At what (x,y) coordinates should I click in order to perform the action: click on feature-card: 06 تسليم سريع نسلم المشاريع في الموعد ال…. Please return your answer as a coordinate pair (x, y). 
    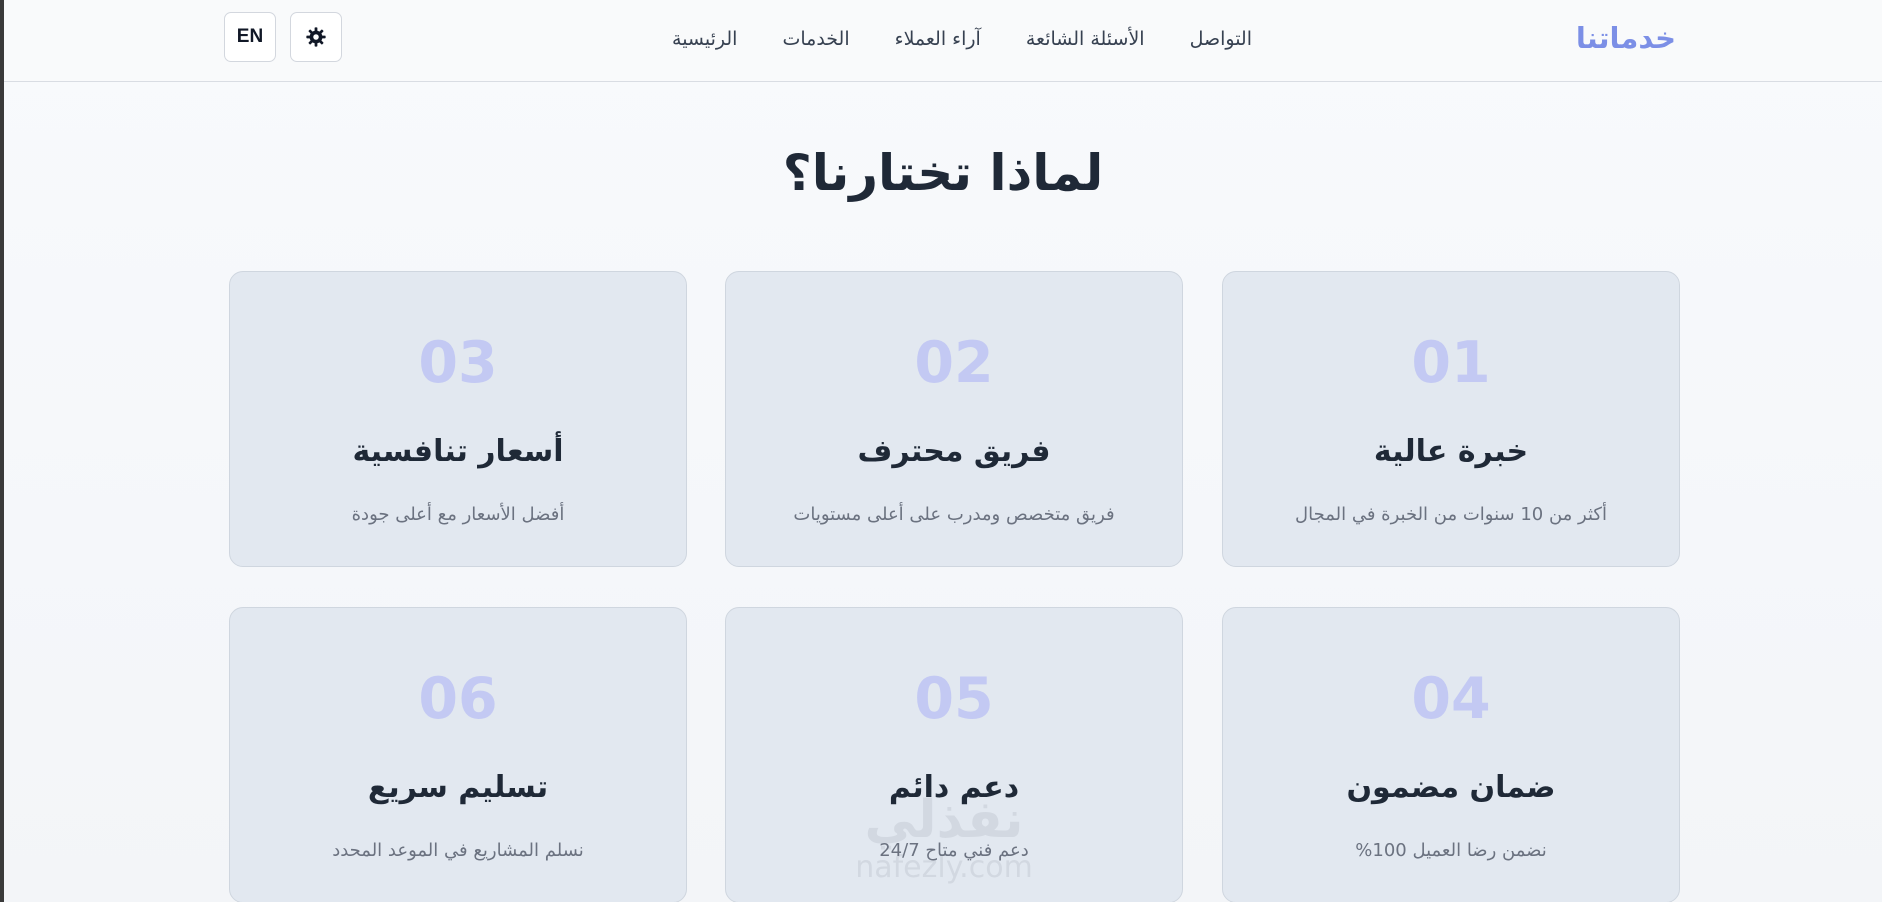
    Looking at the image, I should click on (458, 754).